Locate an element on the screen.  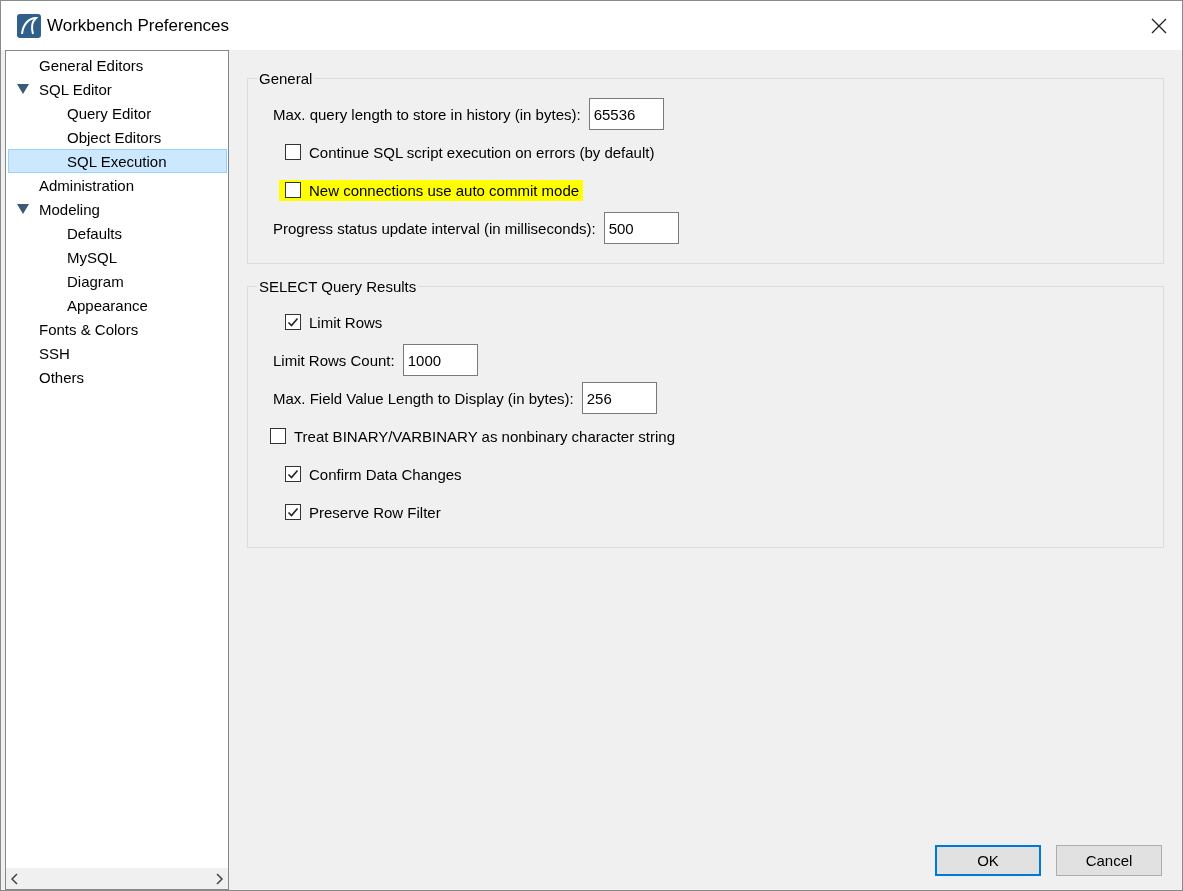
dialog-button: Cancel is located at coordinates (1109, 860).